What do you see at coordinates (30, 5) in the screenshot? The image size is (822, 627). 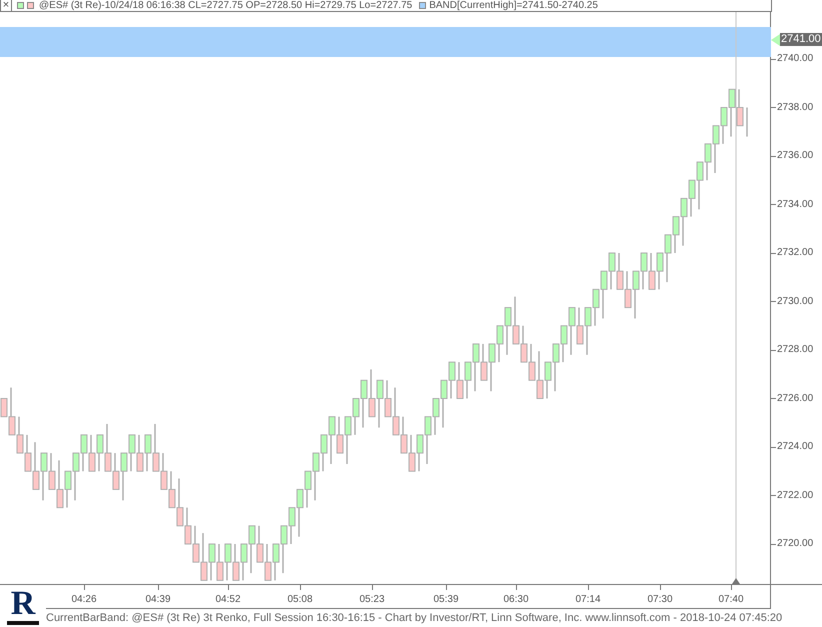 I see `down-brick-legend-icon` at bounding box center [30, 5].